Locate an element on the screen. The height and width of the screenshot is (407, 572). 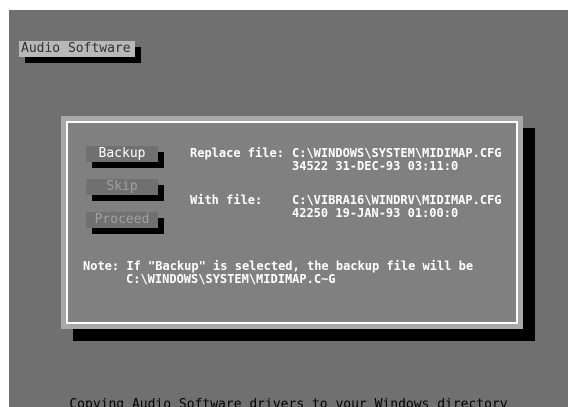
proceed-button: Proceed is located at coordinates (122, 220).